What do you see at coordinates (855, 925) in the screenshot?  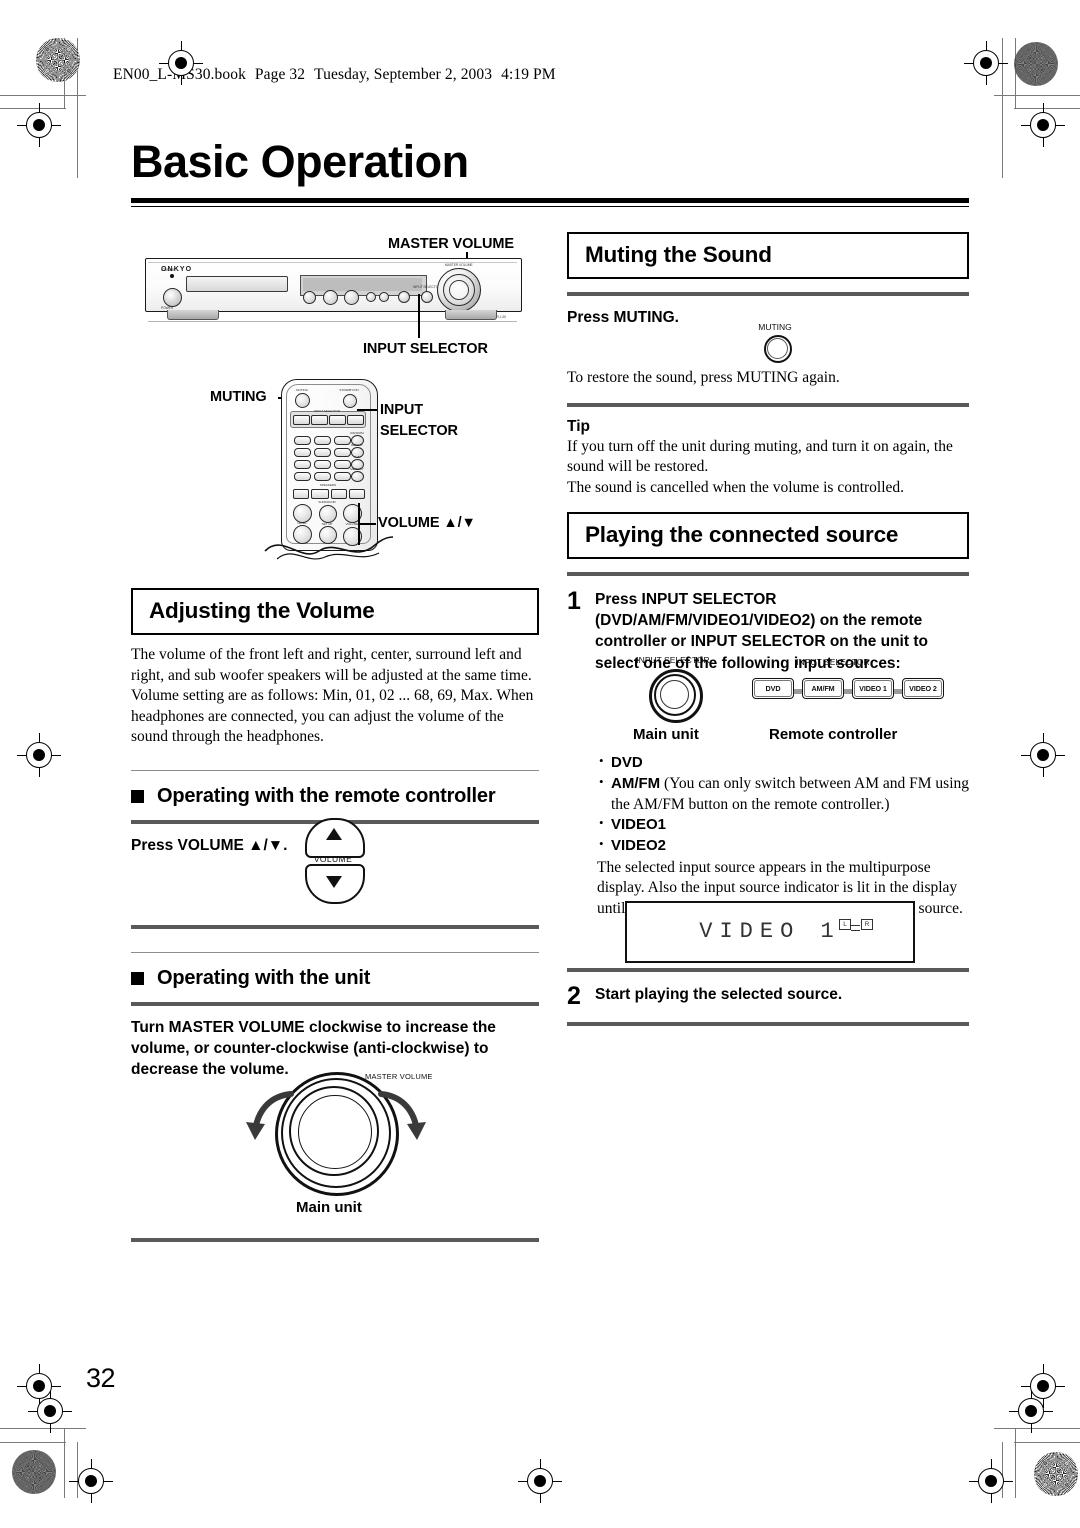 I see `display-dash-upper` at bounding box center [855, 925].